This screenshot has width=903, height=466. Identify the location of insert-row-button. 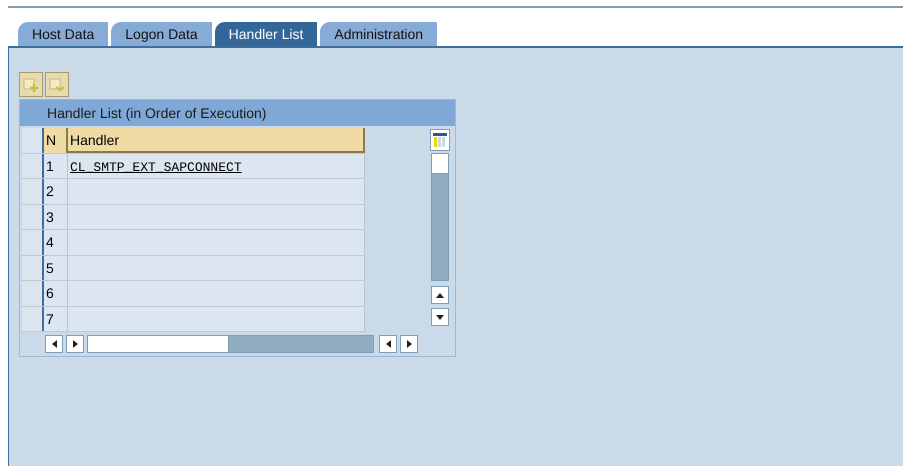
(31, 84).